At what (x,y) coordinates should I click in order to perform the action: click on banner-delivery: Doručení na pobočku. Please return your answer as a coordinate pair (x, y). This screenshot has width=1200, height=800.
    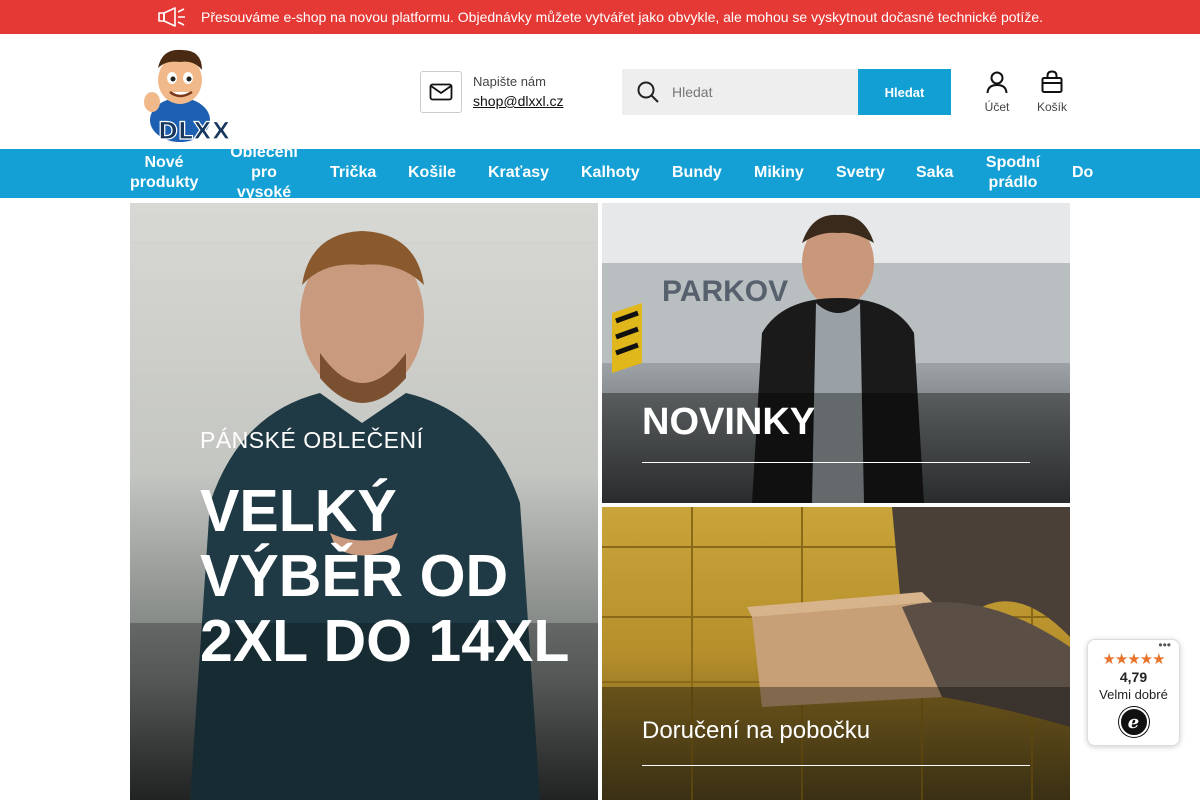
    Looking at the image, I should click on (836, 653).